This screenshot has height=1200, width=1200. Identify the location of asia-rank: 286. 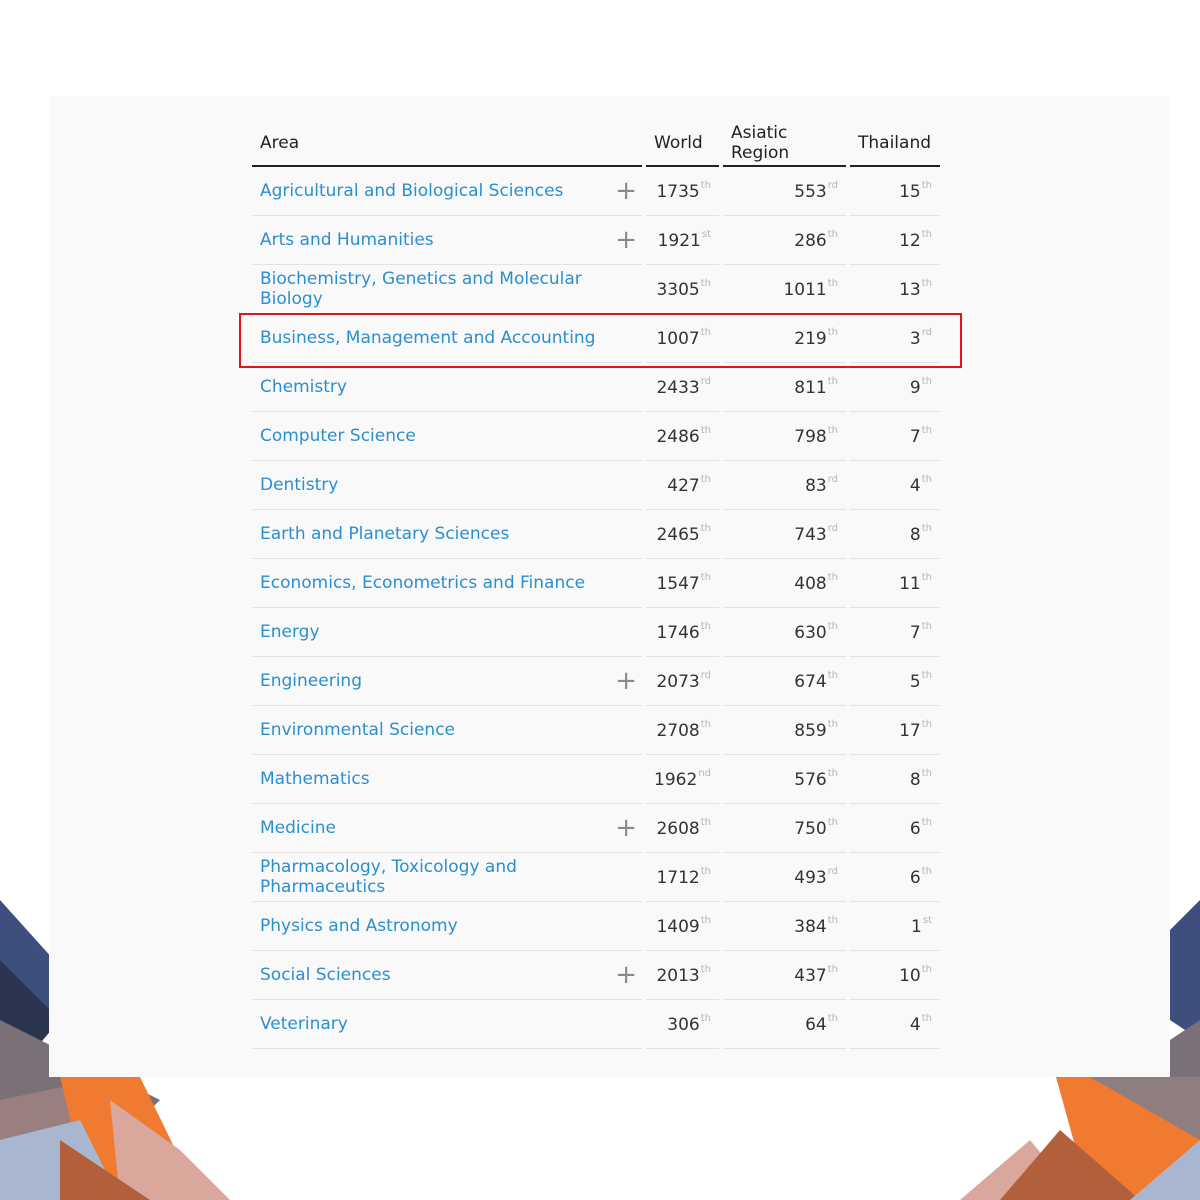
(810, 241).